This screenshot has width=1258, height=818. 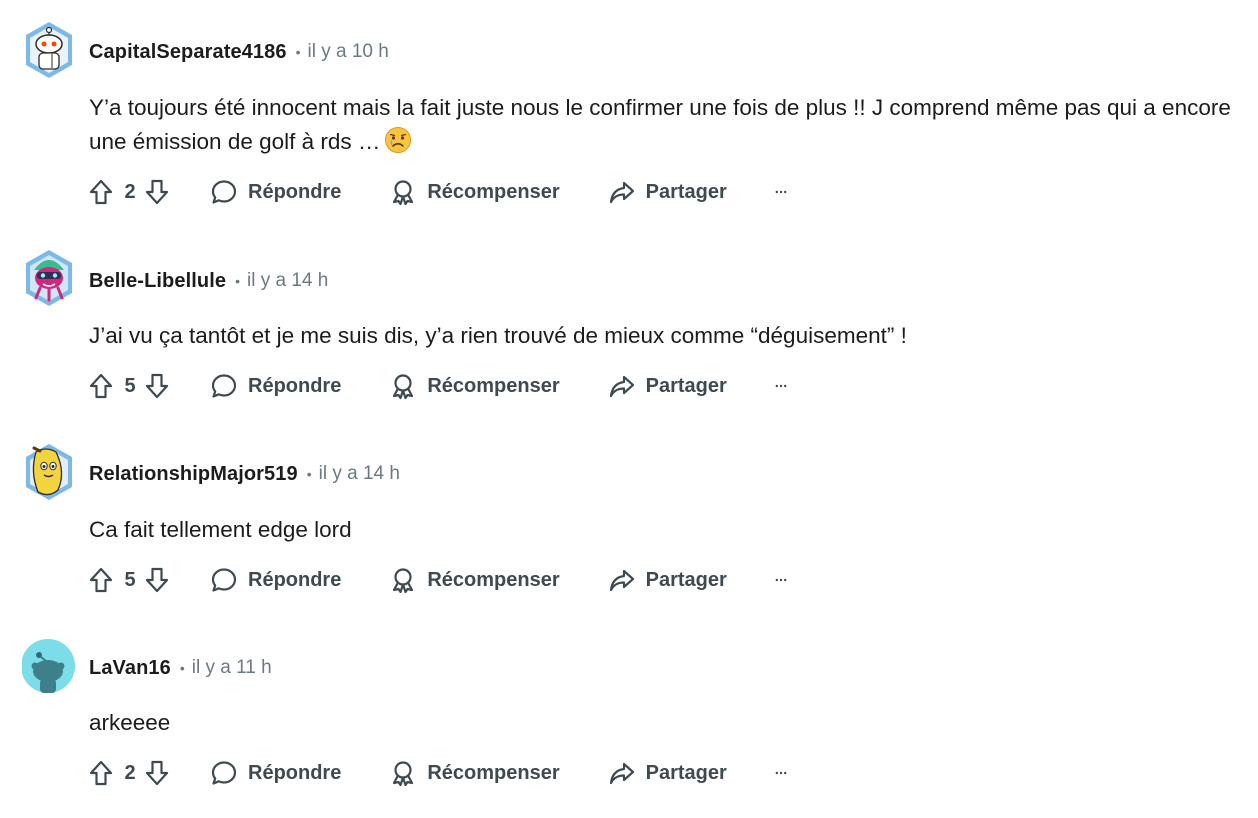 I want to click on snoo-avatar-pink-icon, so click(x=49, y=278).